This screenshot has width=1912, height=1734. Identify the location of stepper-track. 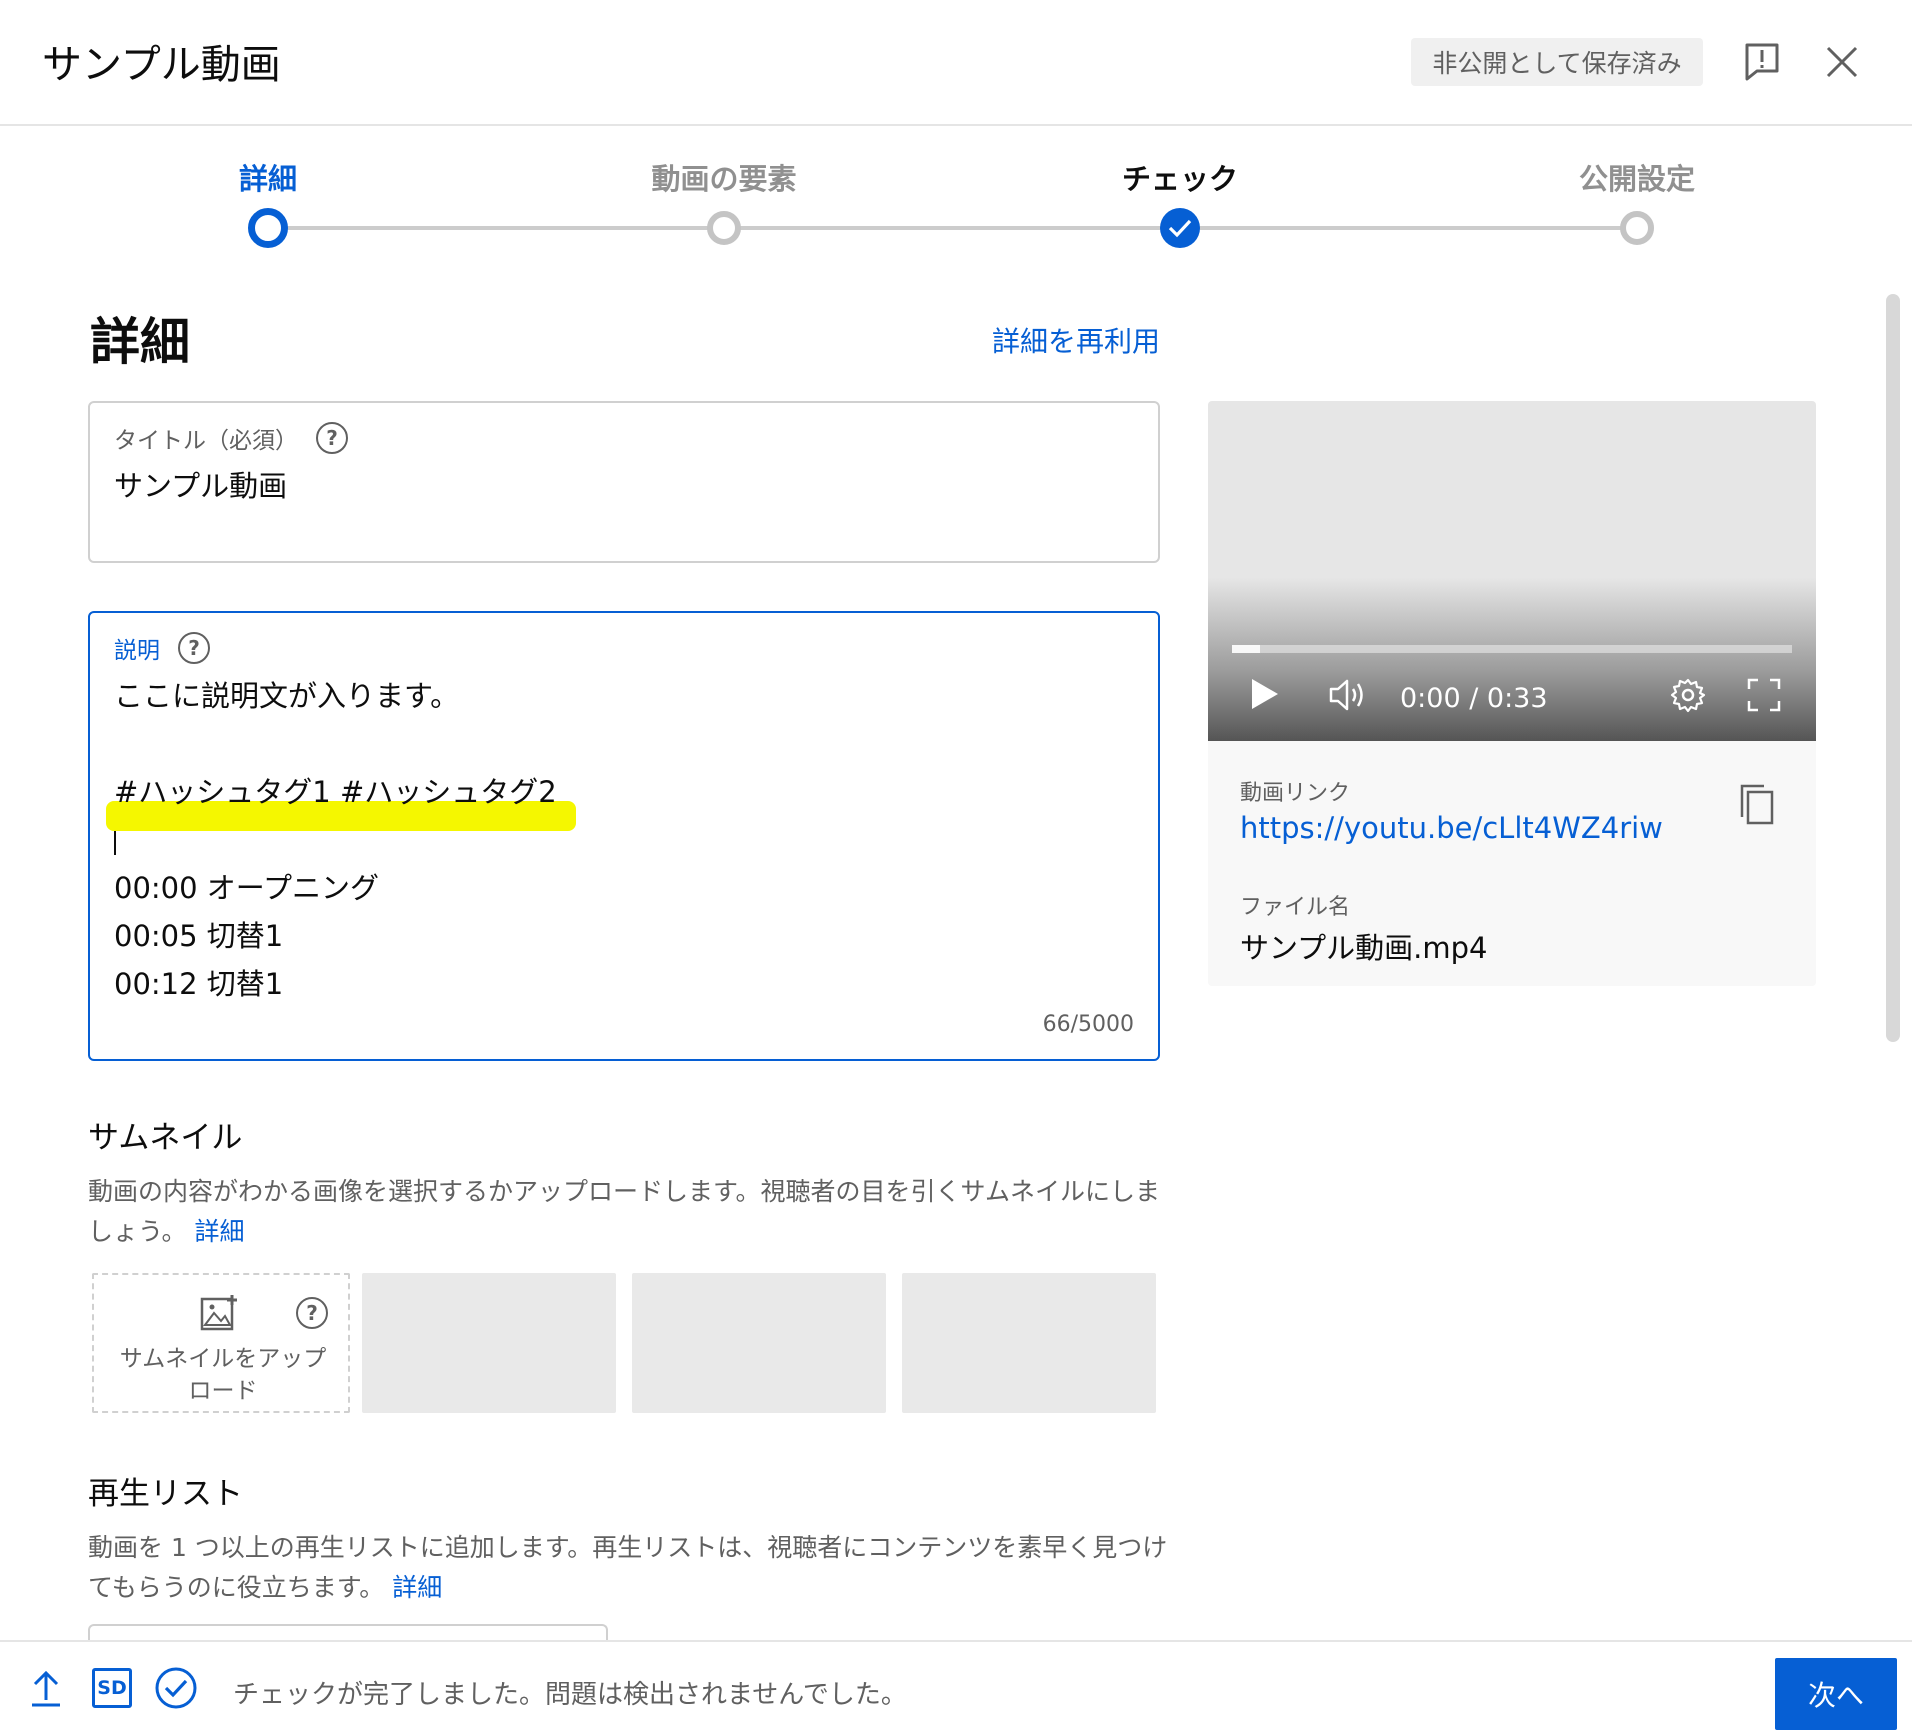
(952, 228).